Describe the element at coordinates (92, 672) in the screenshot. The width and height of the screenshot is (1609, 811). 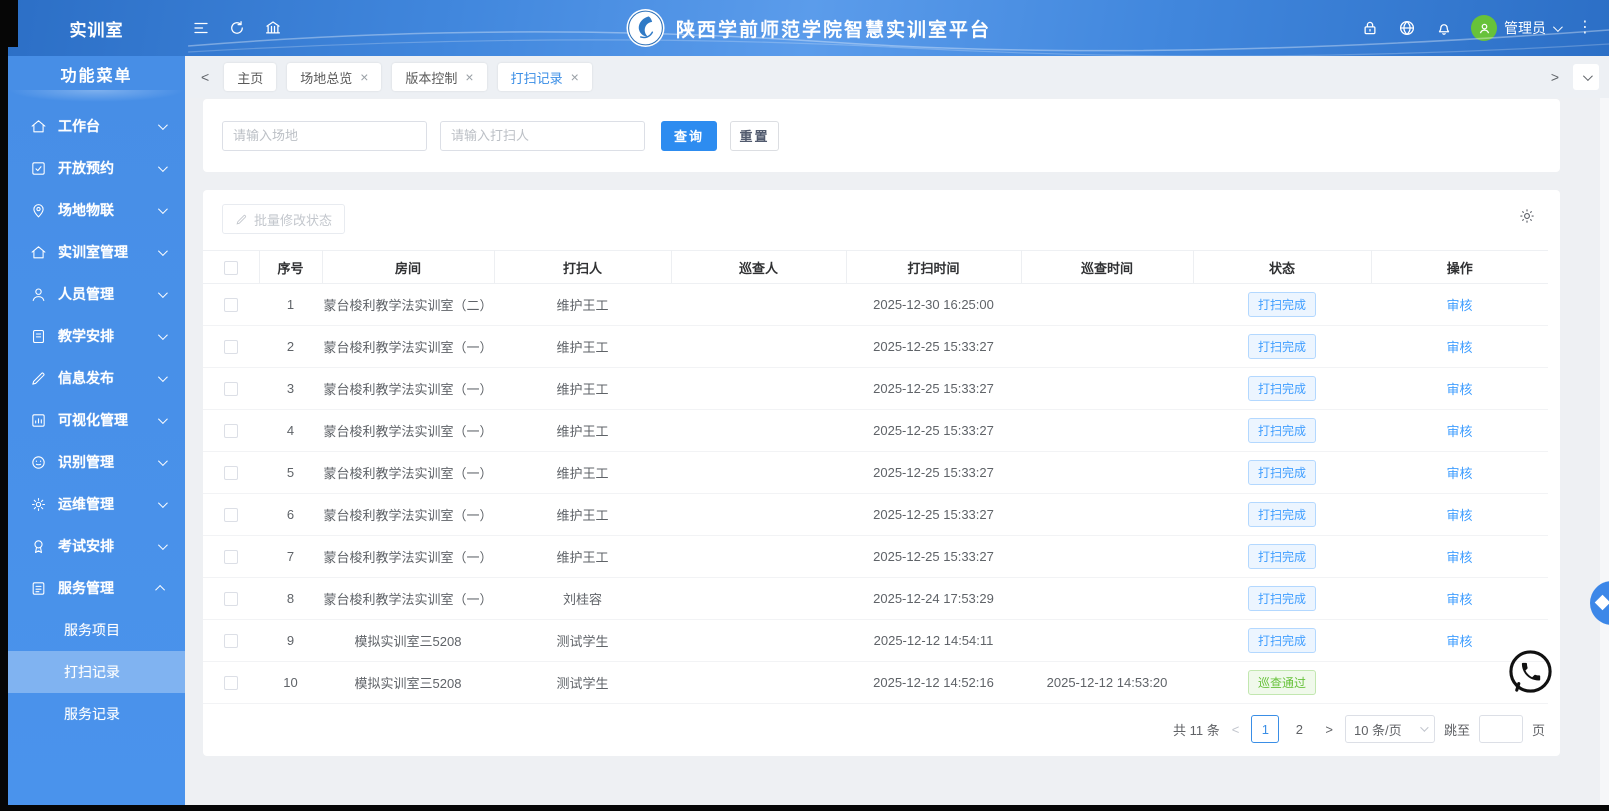
I see `sidebar-subitem-label: 打扫记录` at that location.